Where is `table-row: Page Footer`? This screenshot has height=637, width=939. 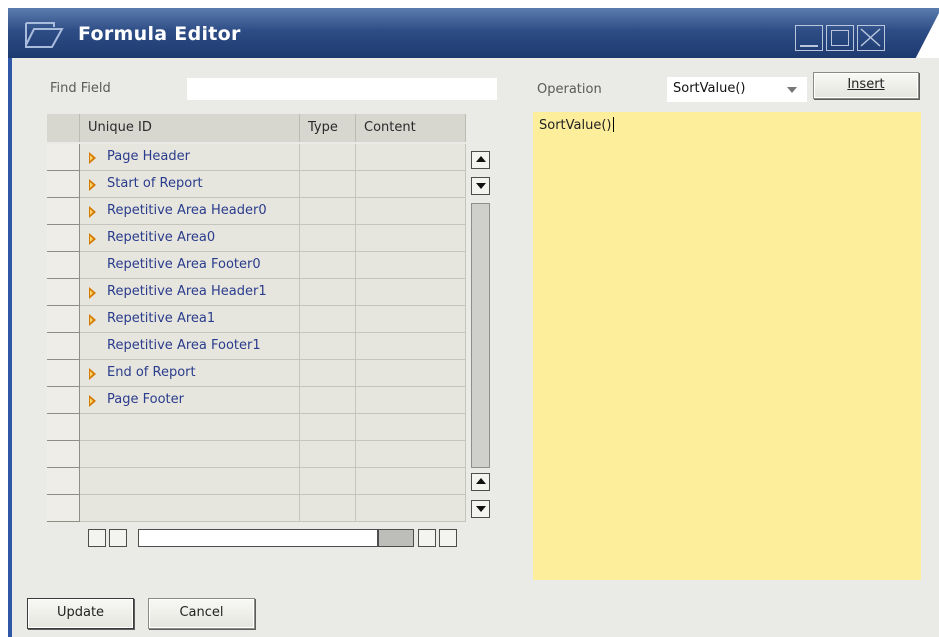 table-row: Page Footer is located at coordinates (258, 400).